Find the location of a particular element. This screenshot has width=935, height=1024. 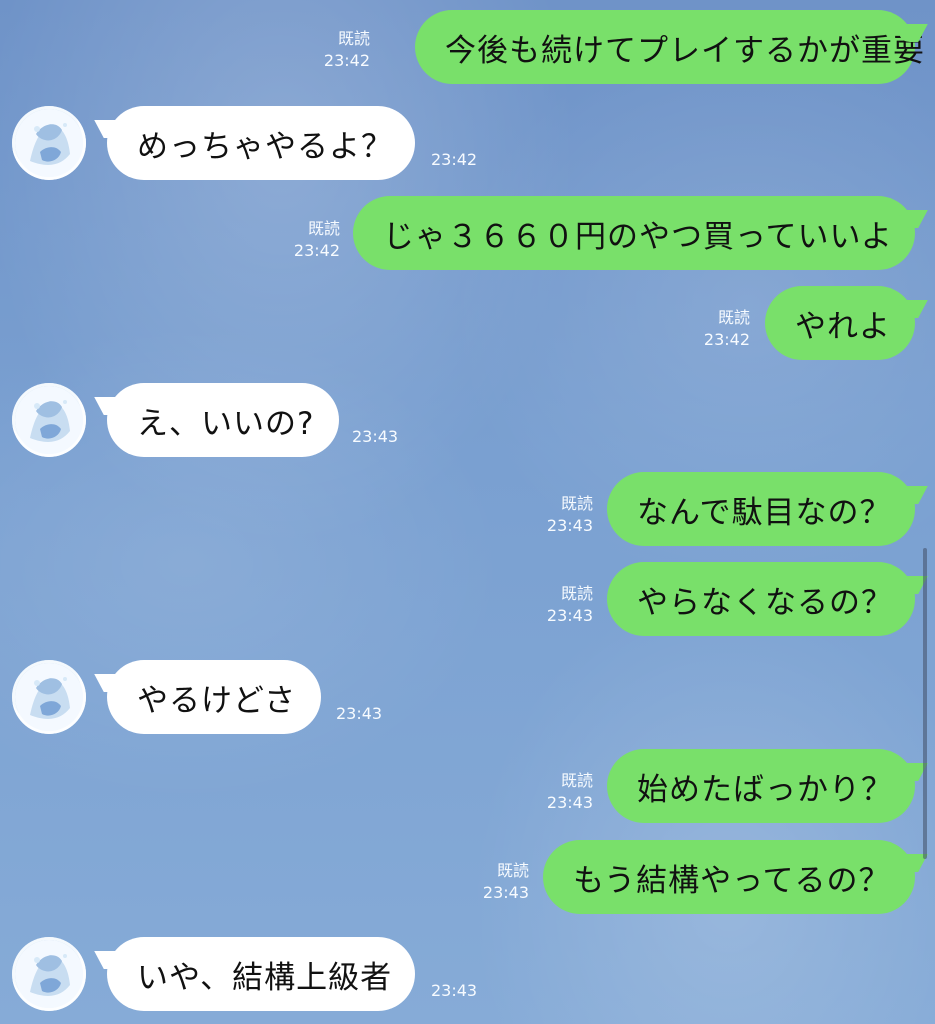

sent-message-bubble: 今後も続けてプレイするかが重要 is located at coordinates (669, 47).